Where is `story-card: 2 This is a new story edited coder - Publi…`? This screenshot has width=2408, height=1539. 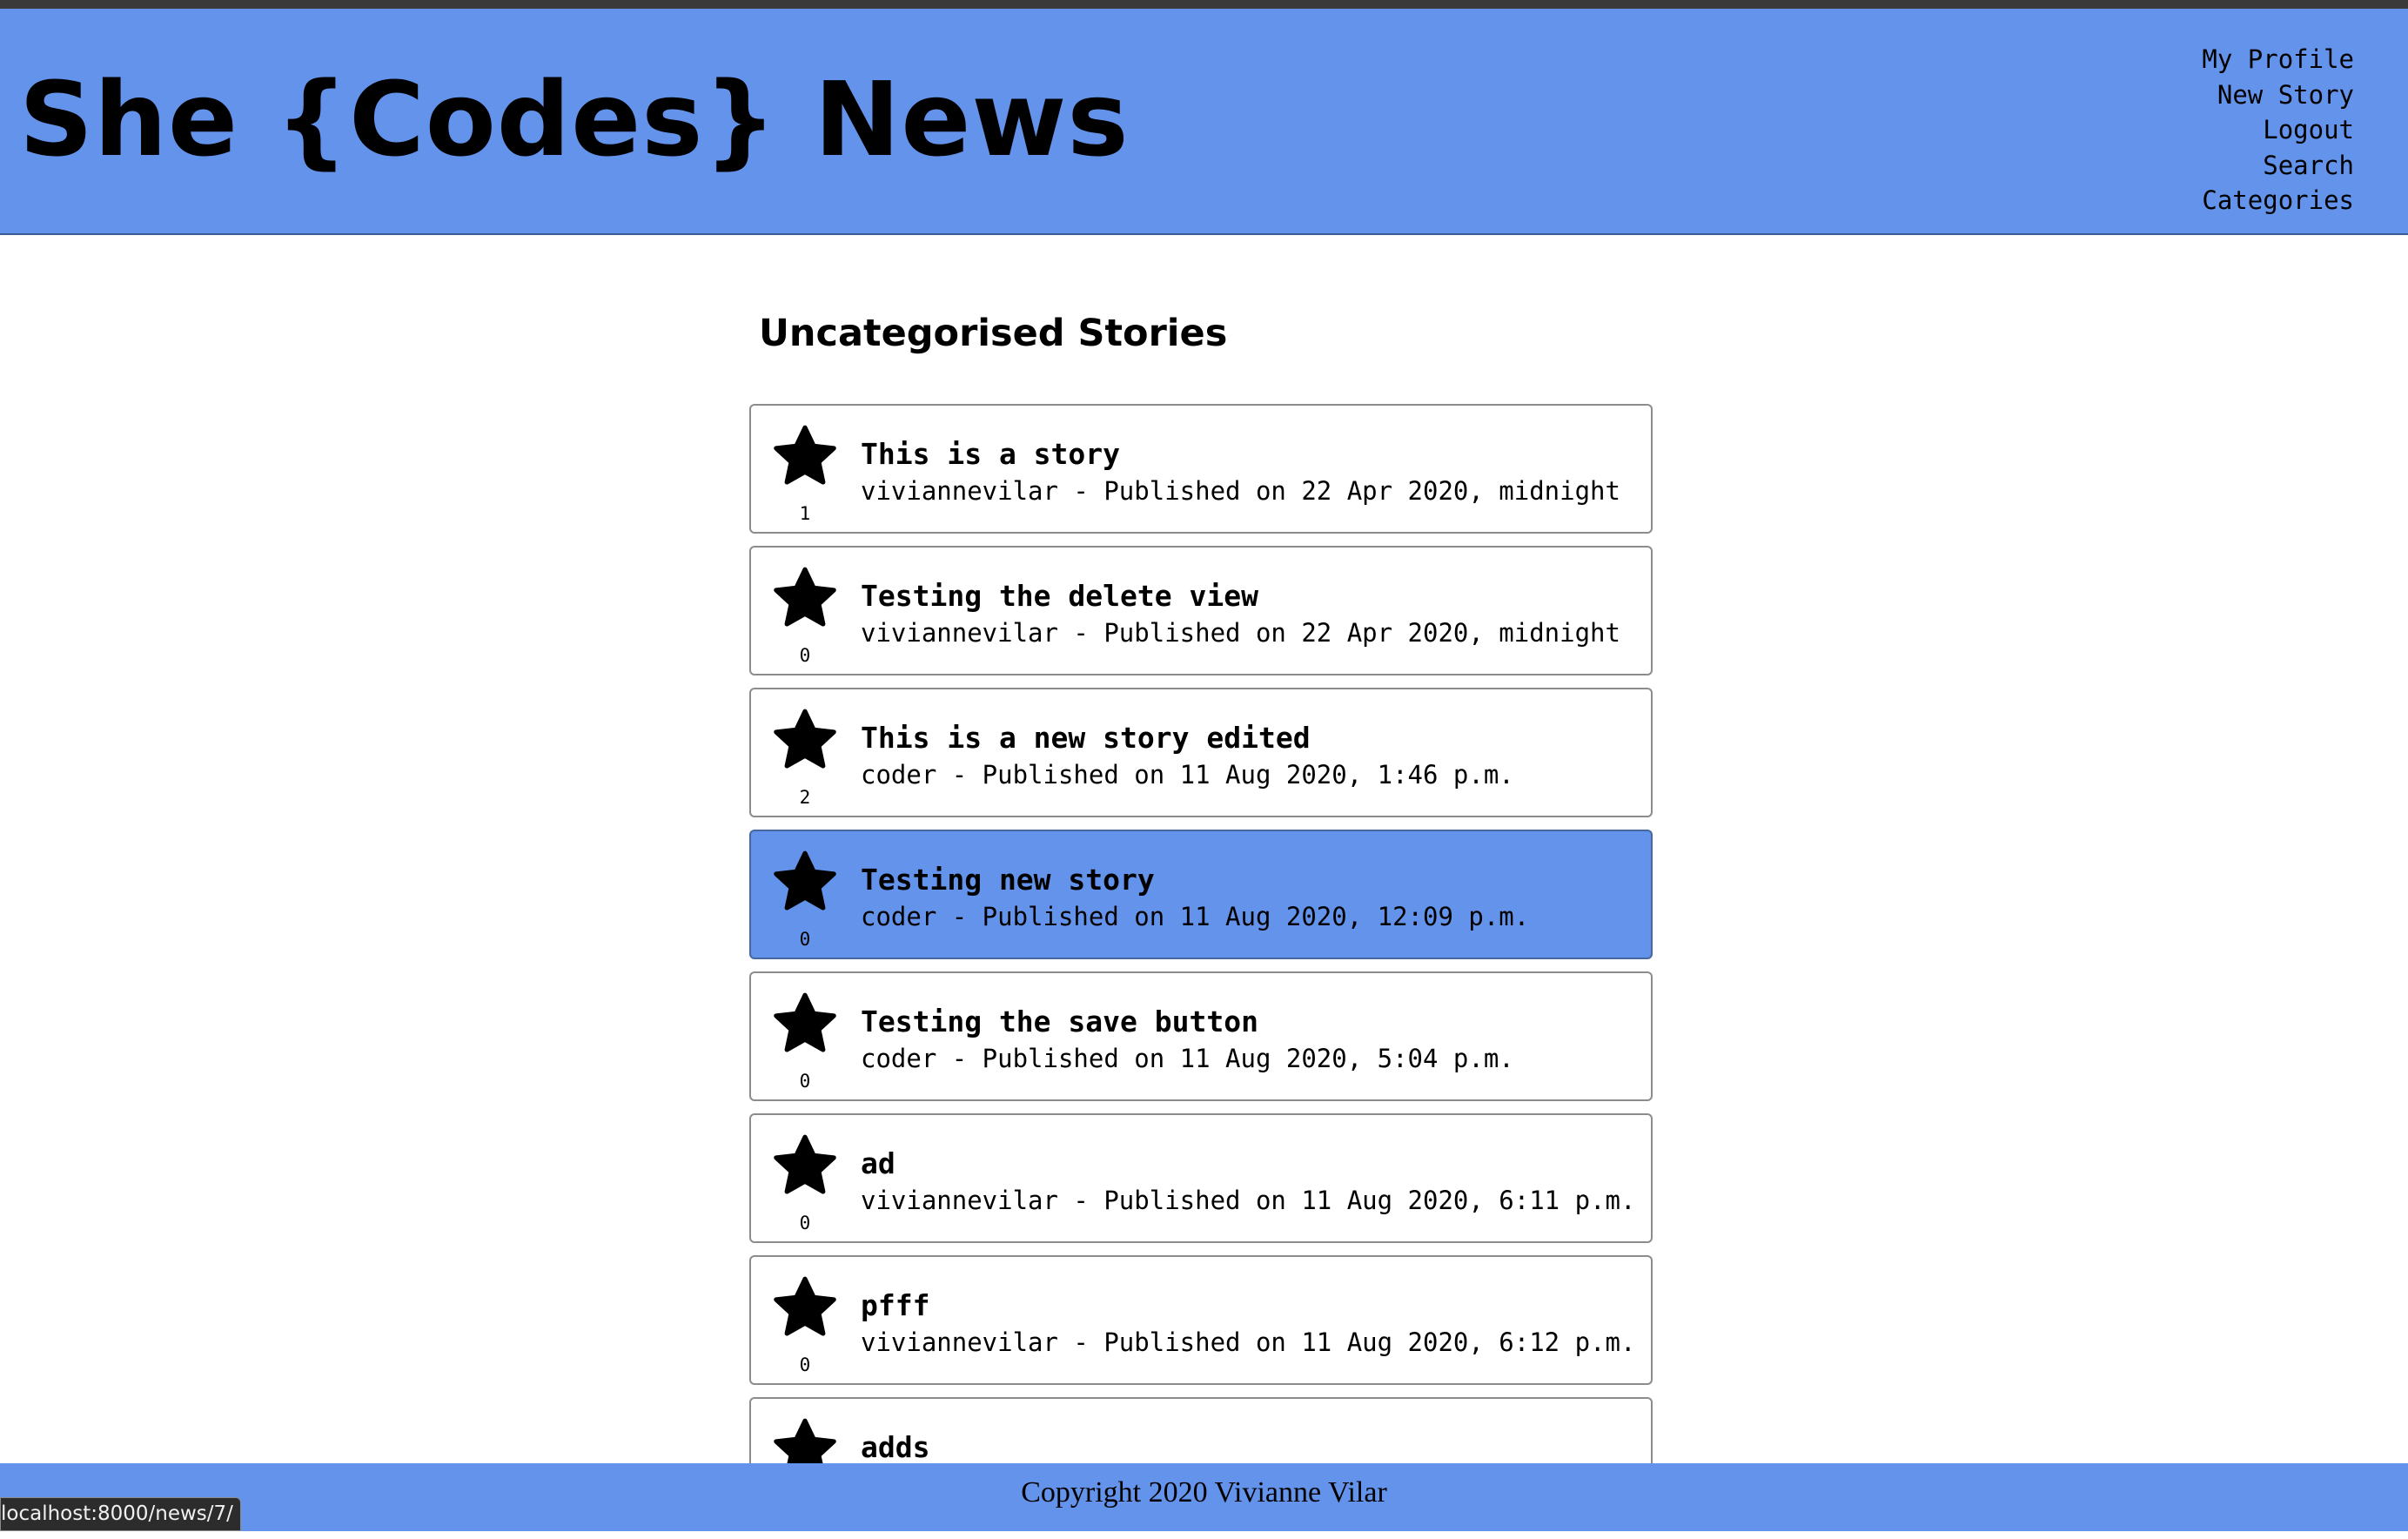 story-card: 2 This is a new story edited coder - Publi… is located at coordinates (1201, 752).